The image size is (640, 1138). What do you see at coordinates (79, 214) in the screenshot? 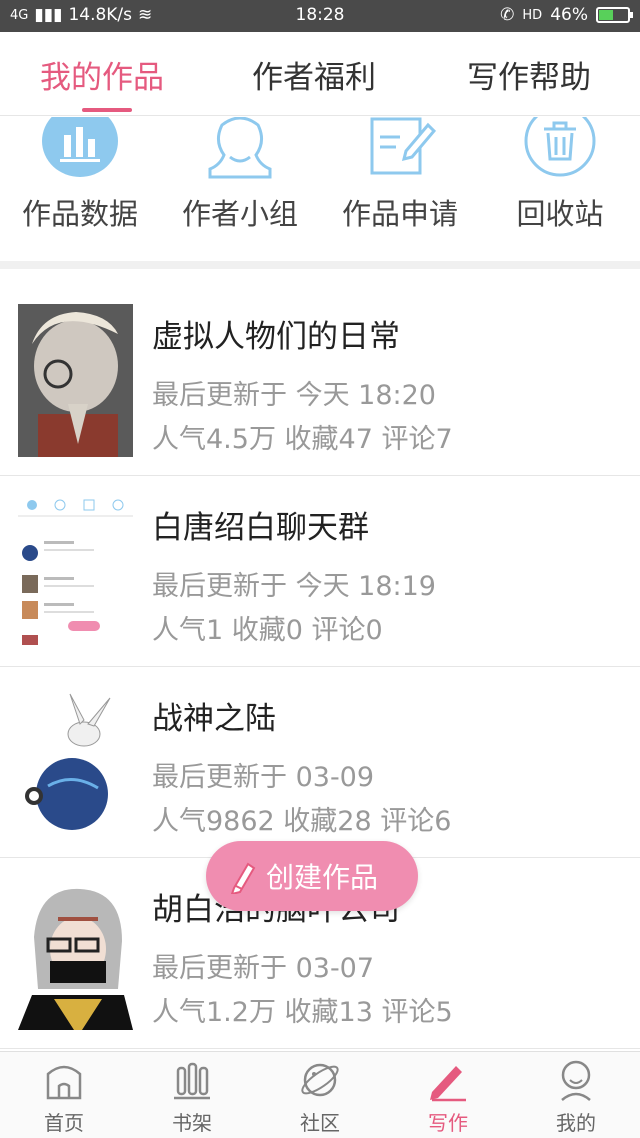
I see `quick-action-label: 作品数据` at bounding box center [79, 214].